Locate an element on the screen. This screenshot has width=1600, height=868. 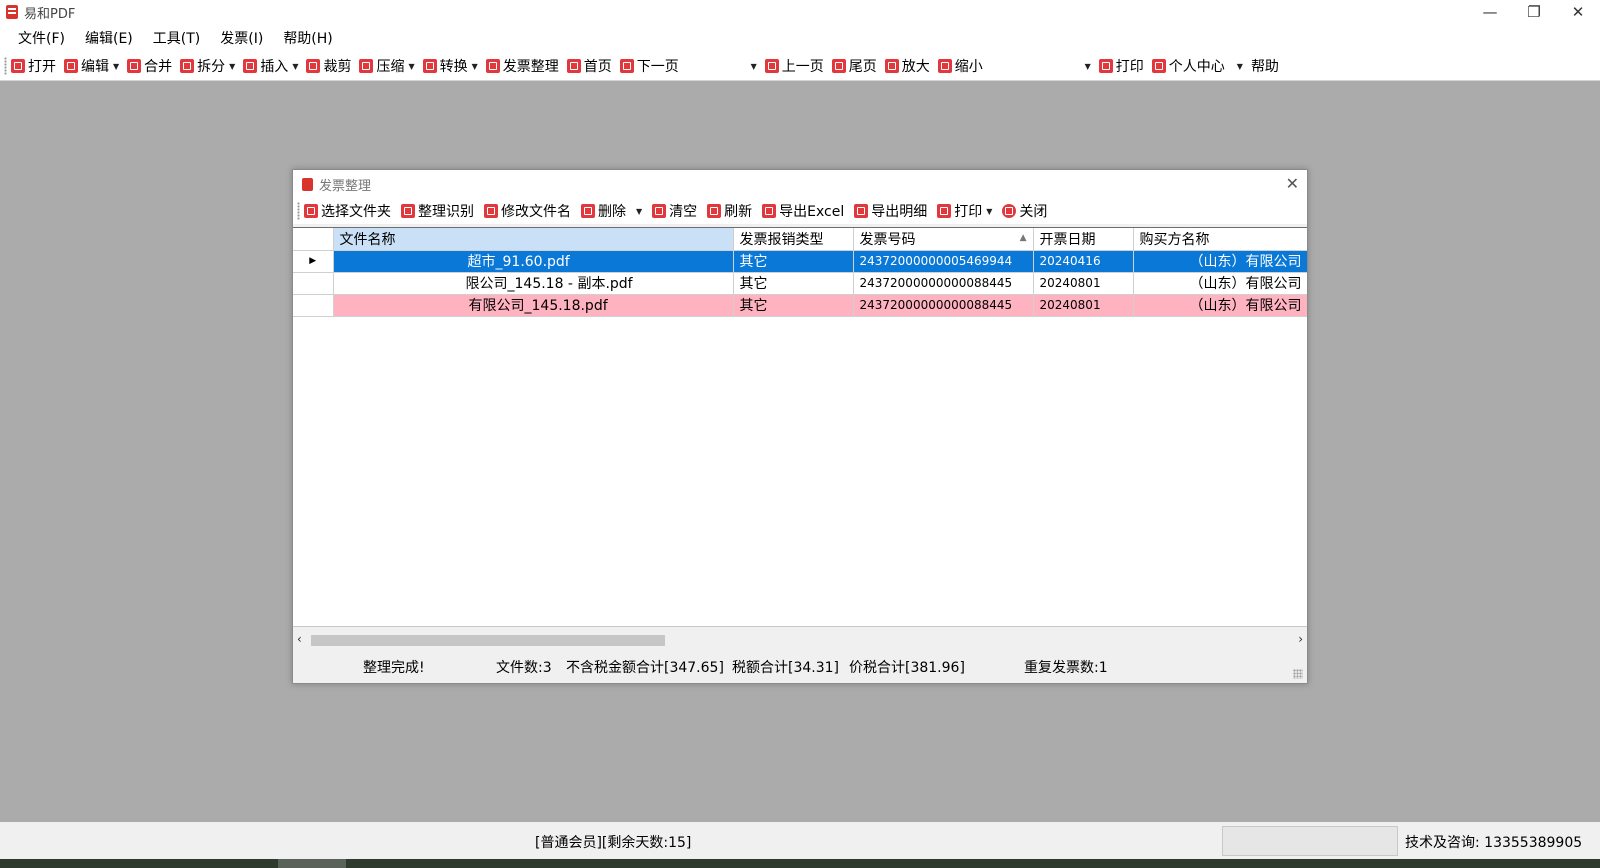
crop-button: 裁剪 is located at coordinates (328, 66).